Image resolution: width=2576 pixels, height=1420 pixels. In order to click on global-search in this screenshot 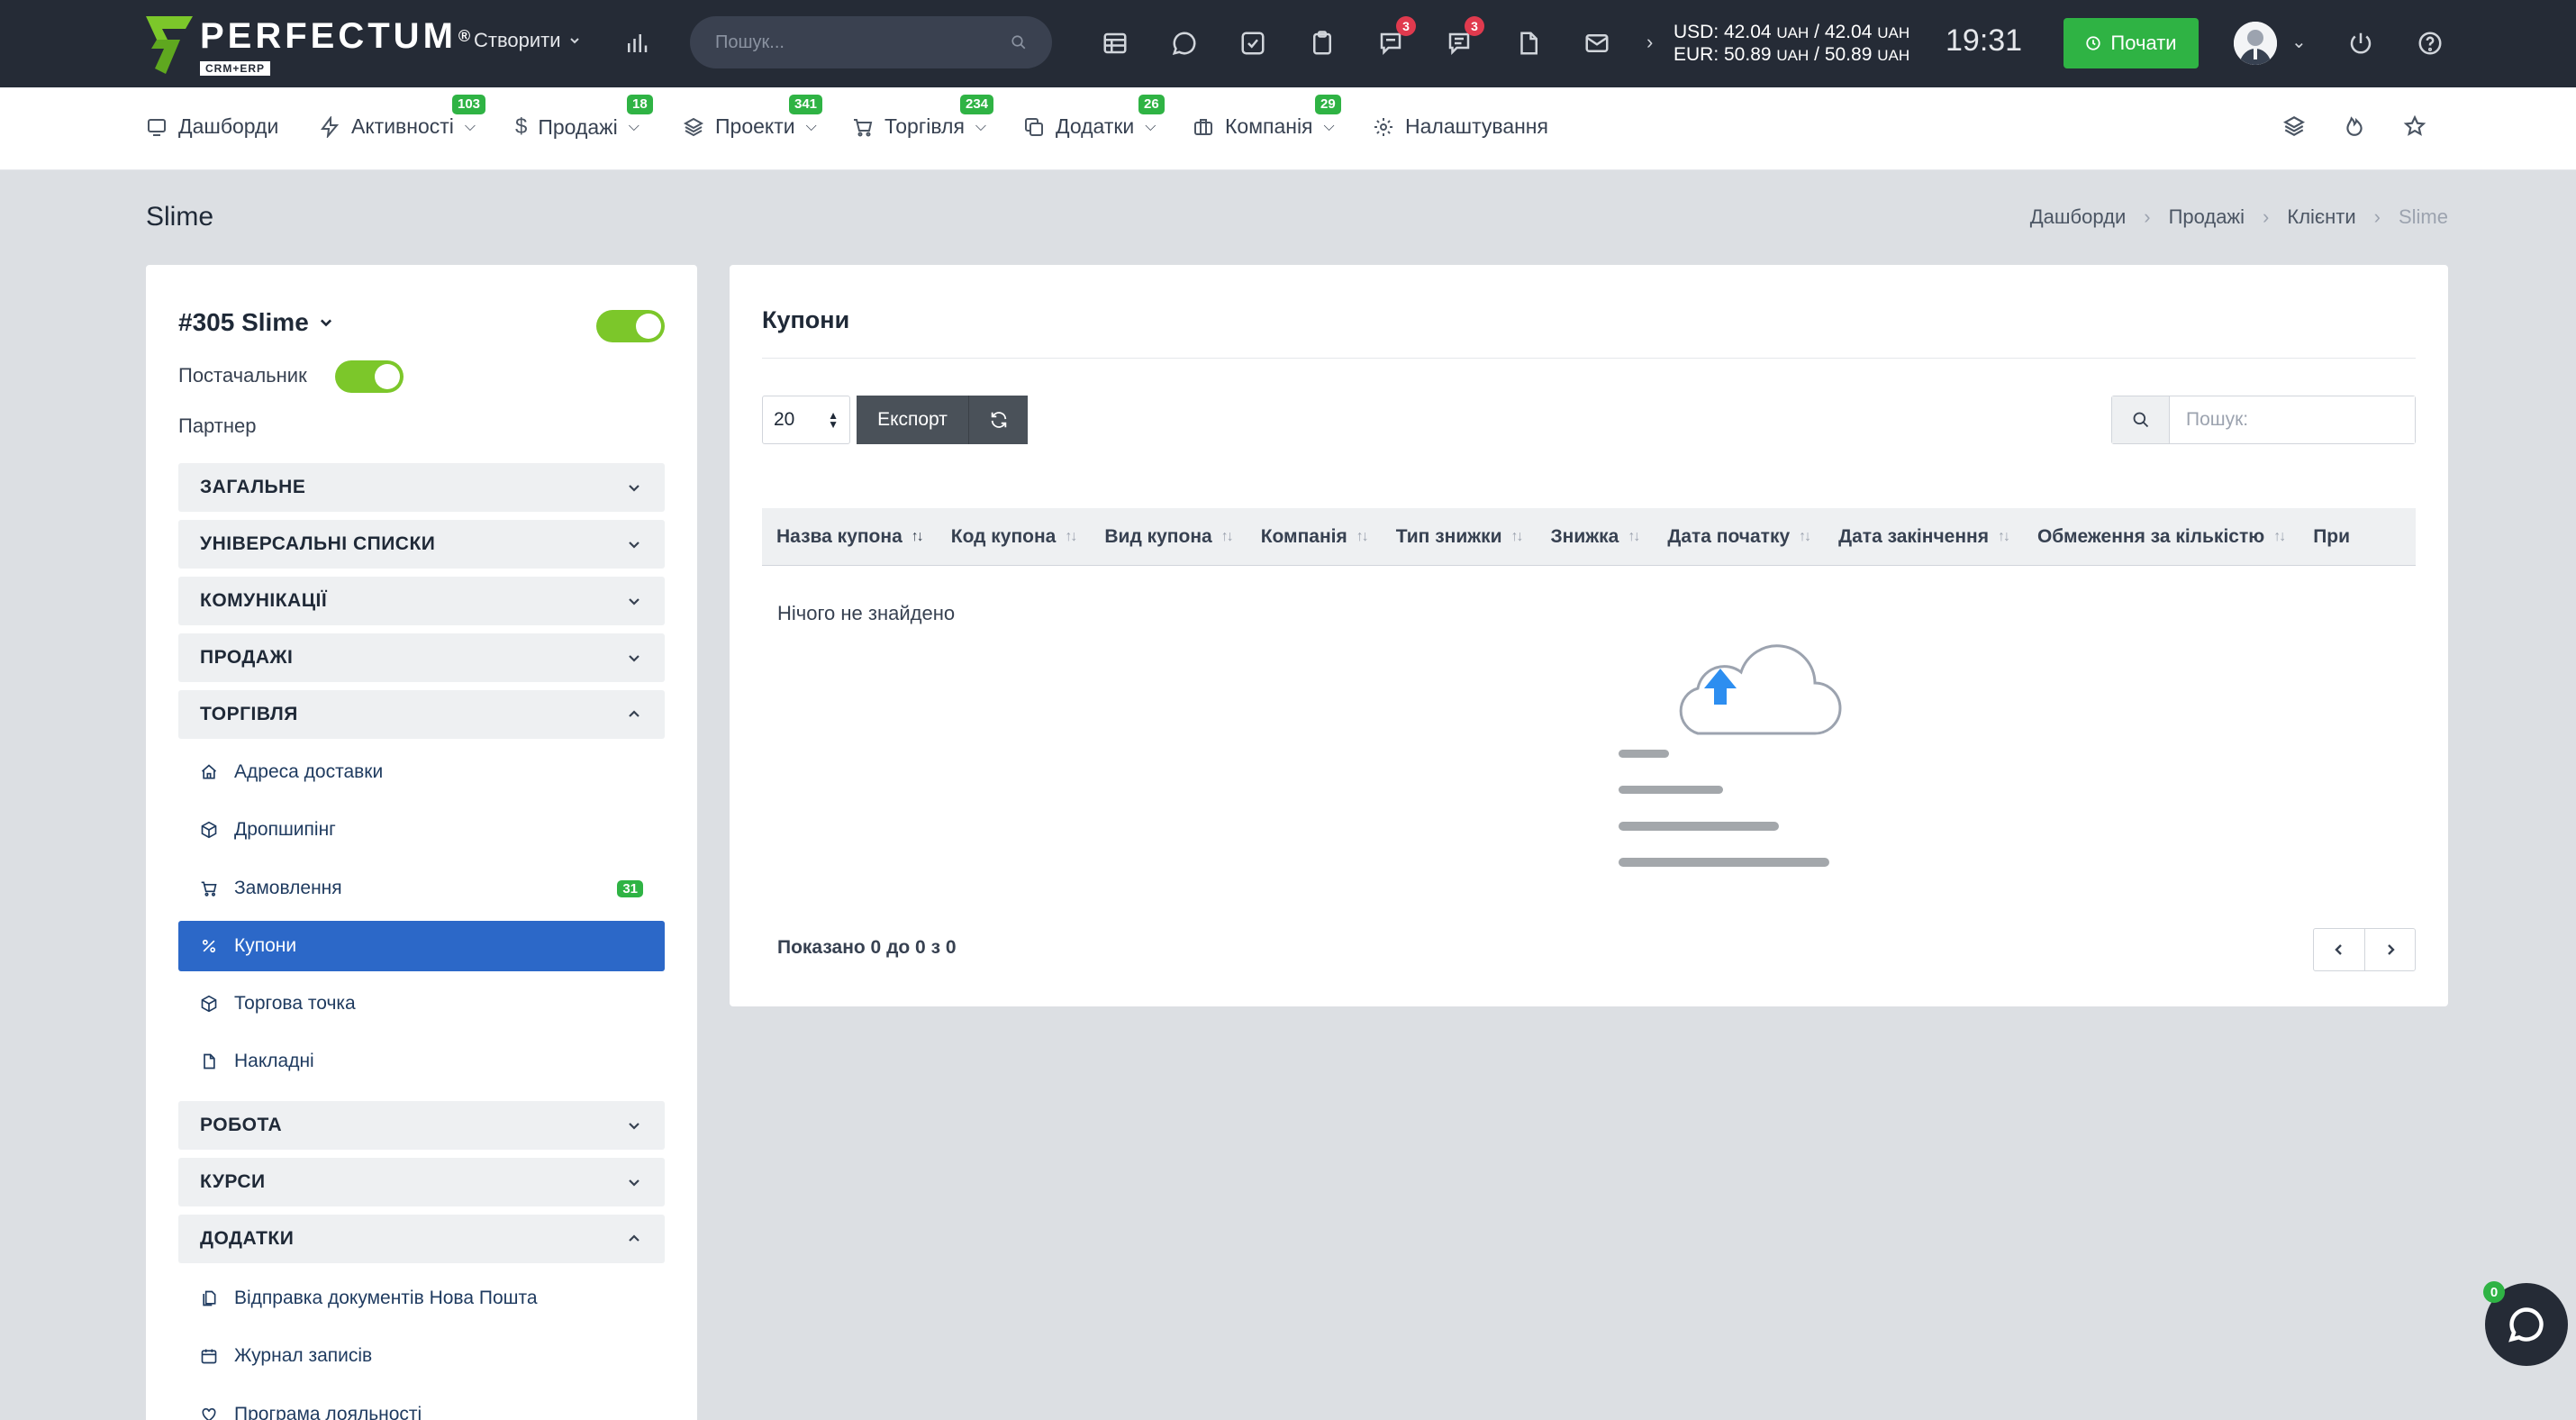, I will do `click(871, 42)`.